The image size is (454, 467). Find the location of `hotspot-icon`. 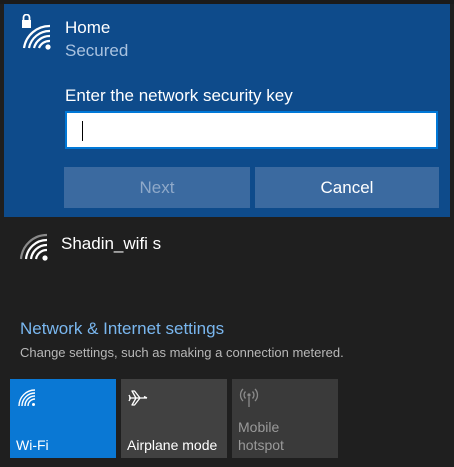

hotspot-icon is located at coordinates (249, 397).